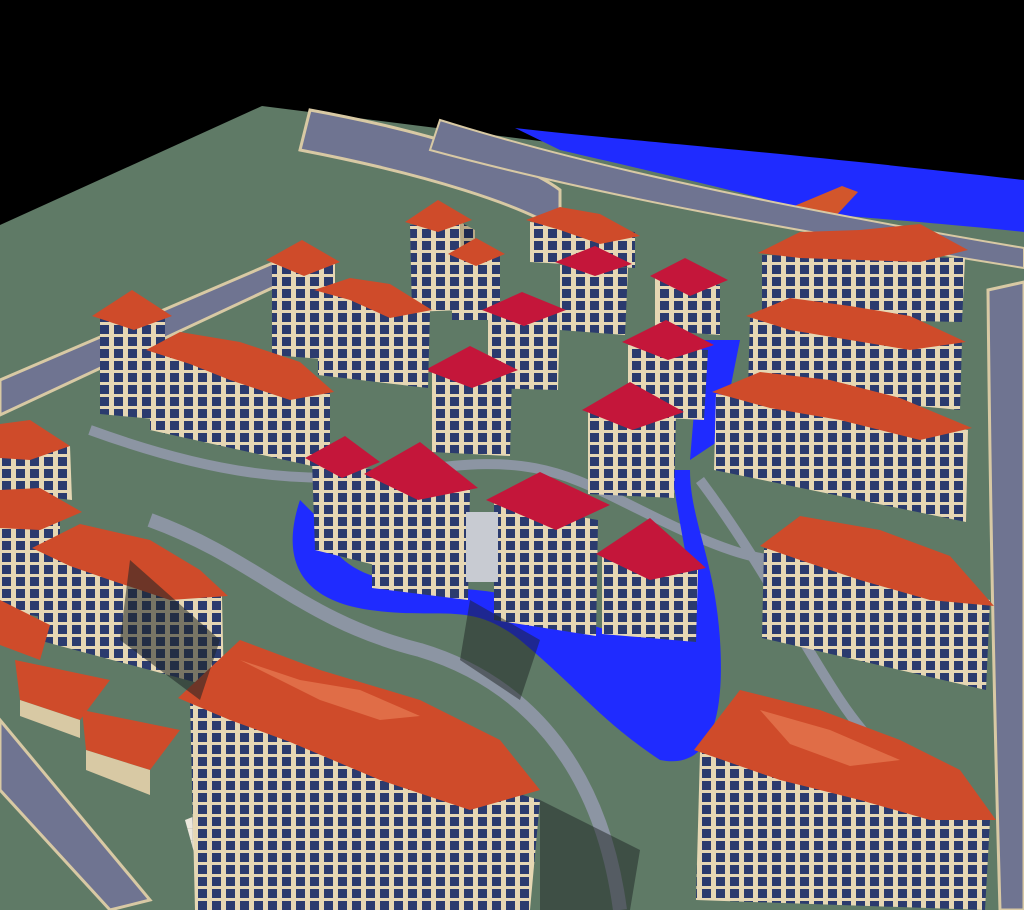 This screenshot has width=1024, height=910. I want to click on tower-red-a, so click(593, 290).